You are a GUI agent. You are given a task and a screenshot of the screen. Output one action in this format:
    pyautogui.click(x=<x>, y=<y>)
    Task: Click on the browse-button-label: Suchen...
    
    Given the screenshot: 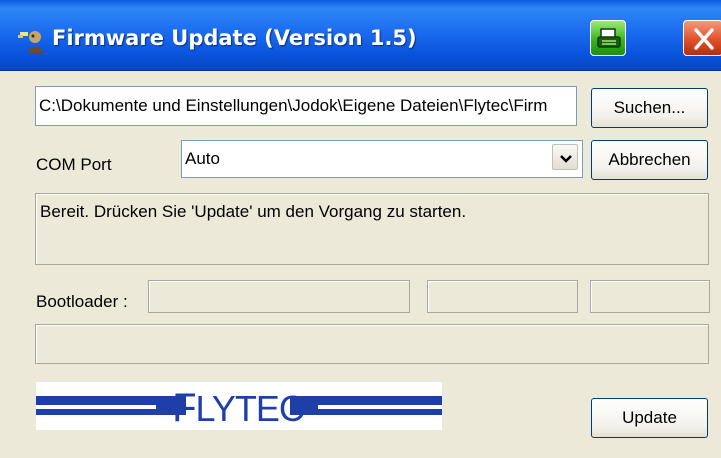 What is the action you would take?
    pyautogui.click(x=649, y=107)
    